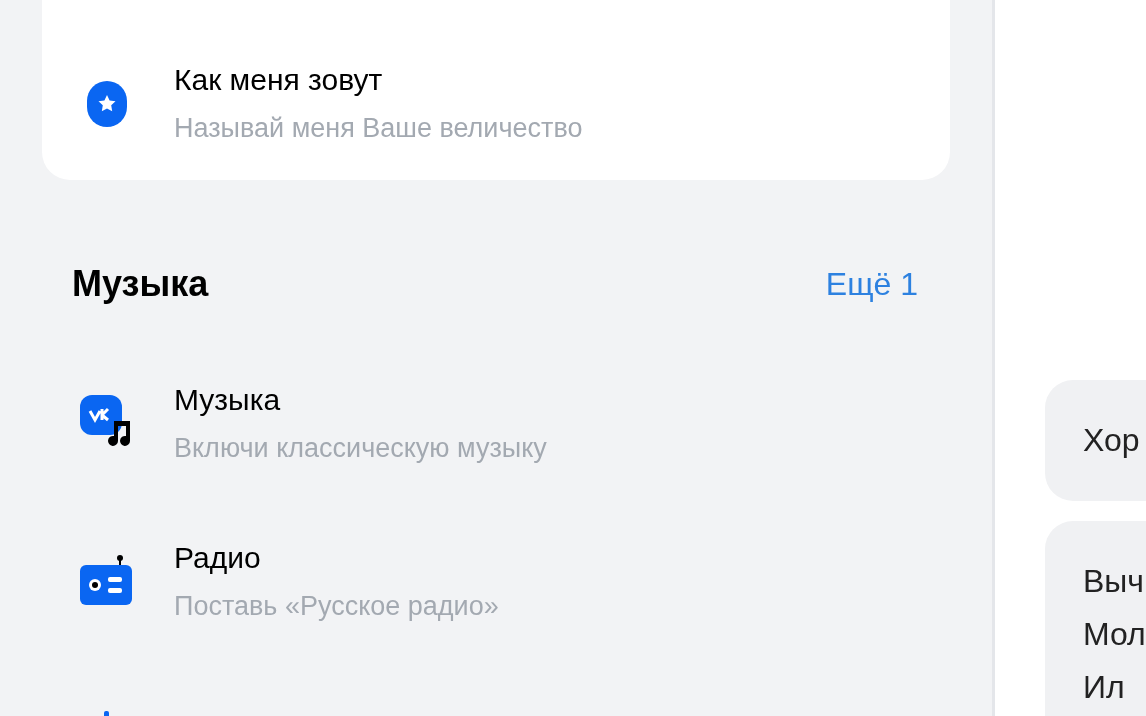  Describe the element at coordinates (360, 448) in the screenshot. I see `item-subtitle: Включи классическую музыку` at that location.